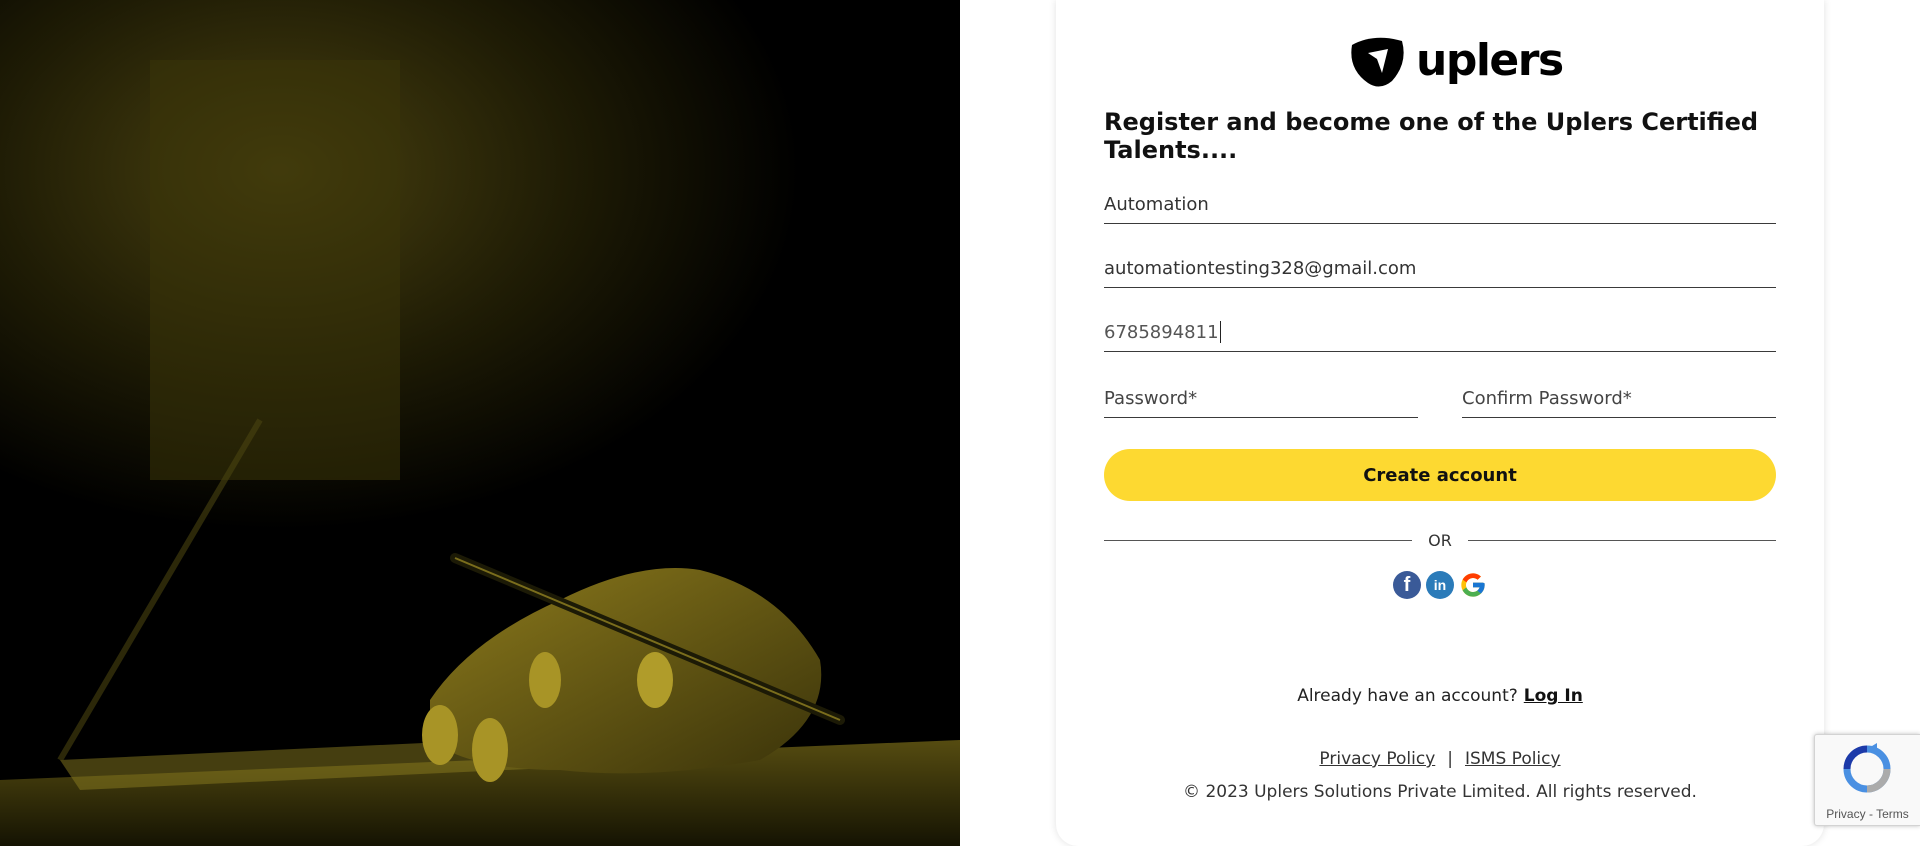 This screenshot has width=1920, height=846. I want to click on policy-links: Privacy Policy | ISMS Policy, so click(1440, 759).